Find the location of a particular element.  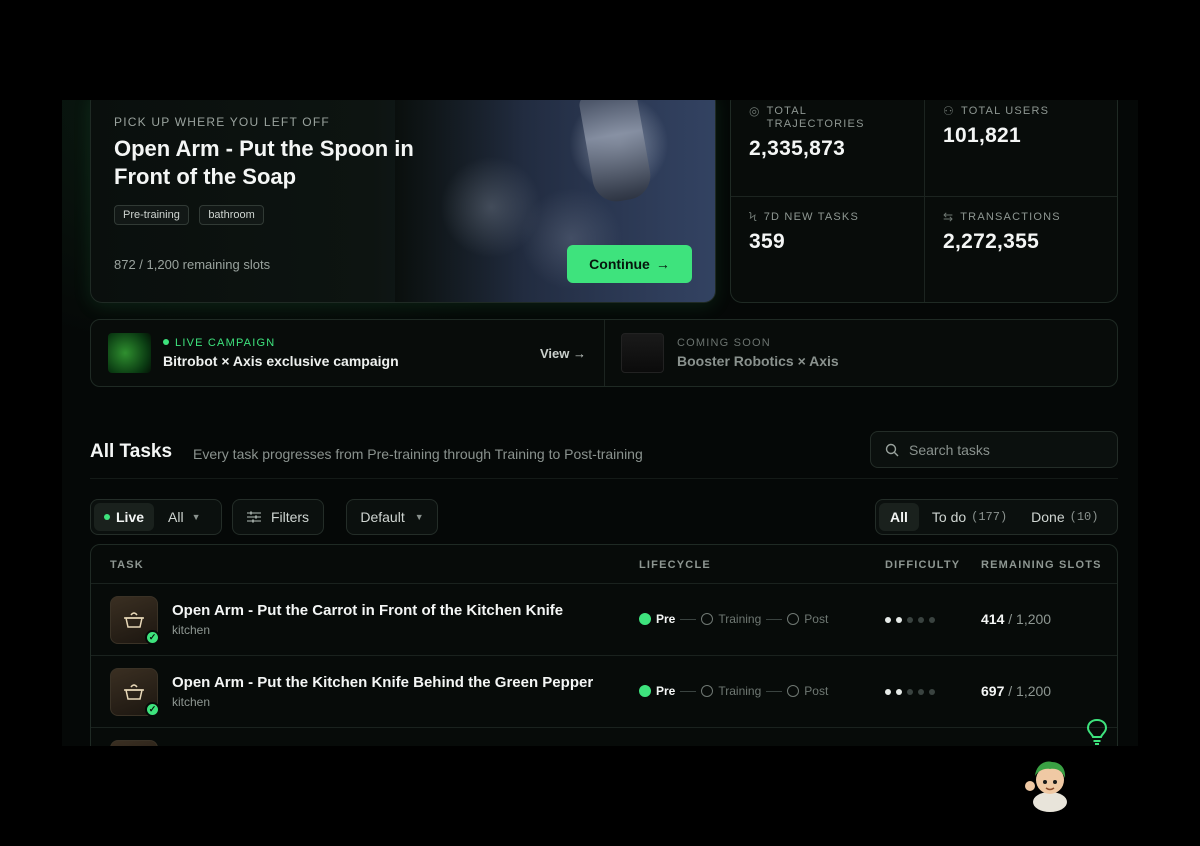

remaining-slots: 414 / 1,200 is located at coordinates (1016, 619).